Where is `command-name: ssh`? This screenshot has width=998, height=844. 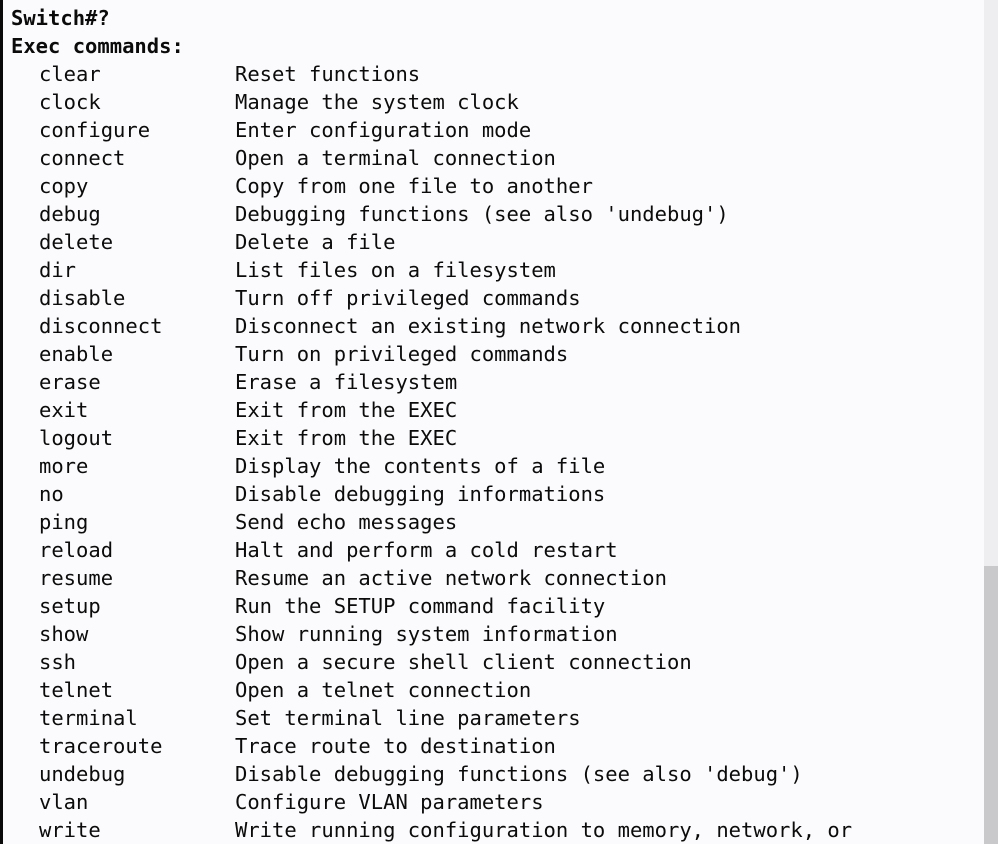 command-name: ssh is located at coordinates (58, 662).